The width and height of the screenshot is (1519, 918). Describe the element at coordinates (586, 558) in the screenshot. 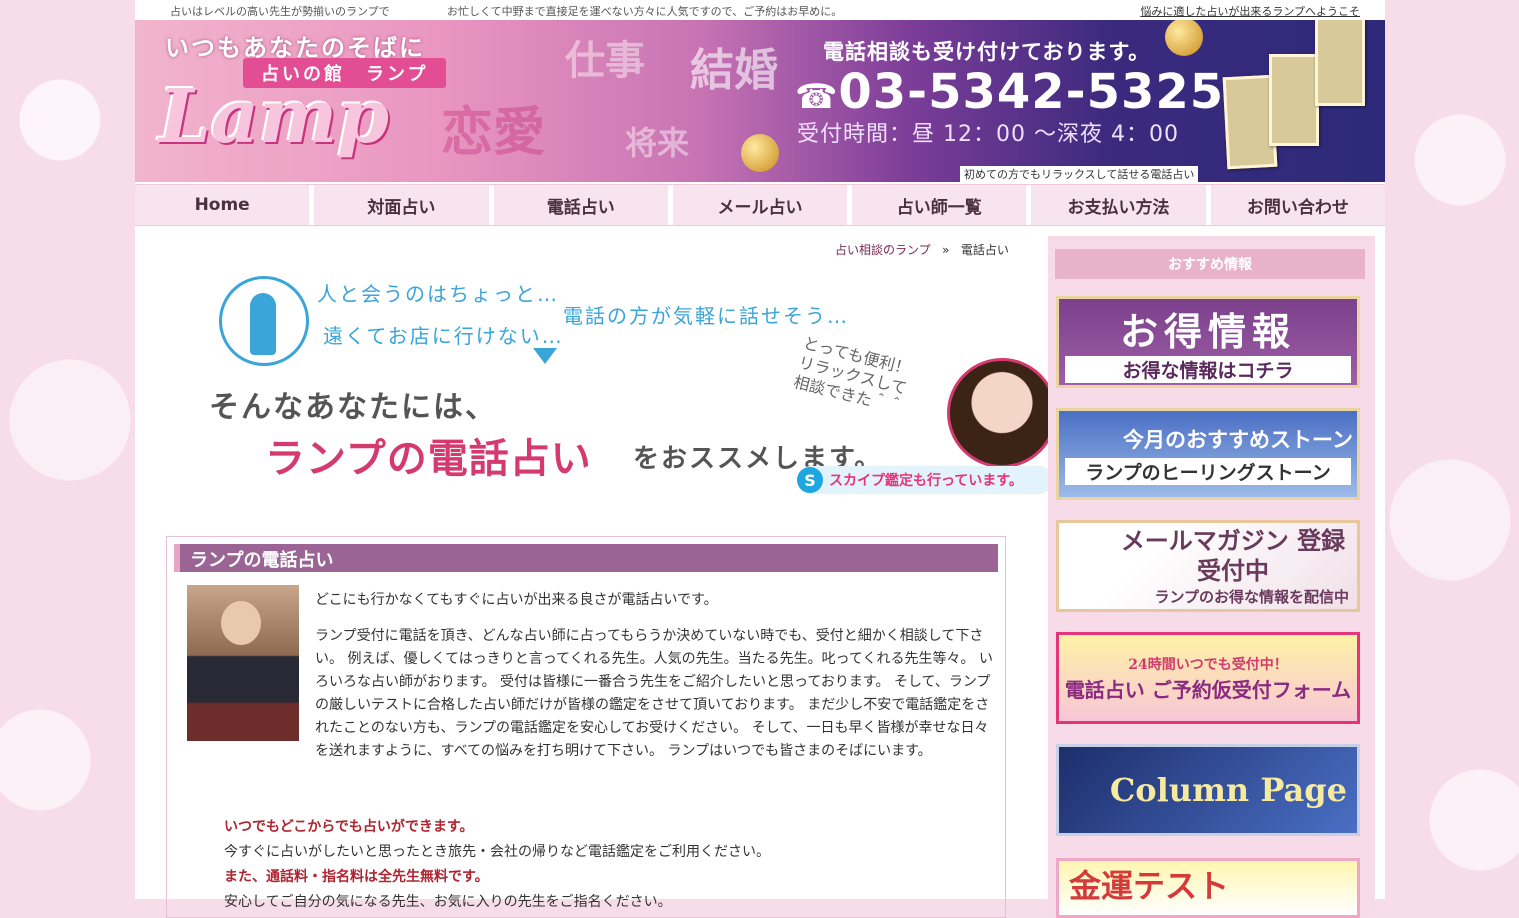

I see `article-heading-bar: ランプの電話占い` at that location.